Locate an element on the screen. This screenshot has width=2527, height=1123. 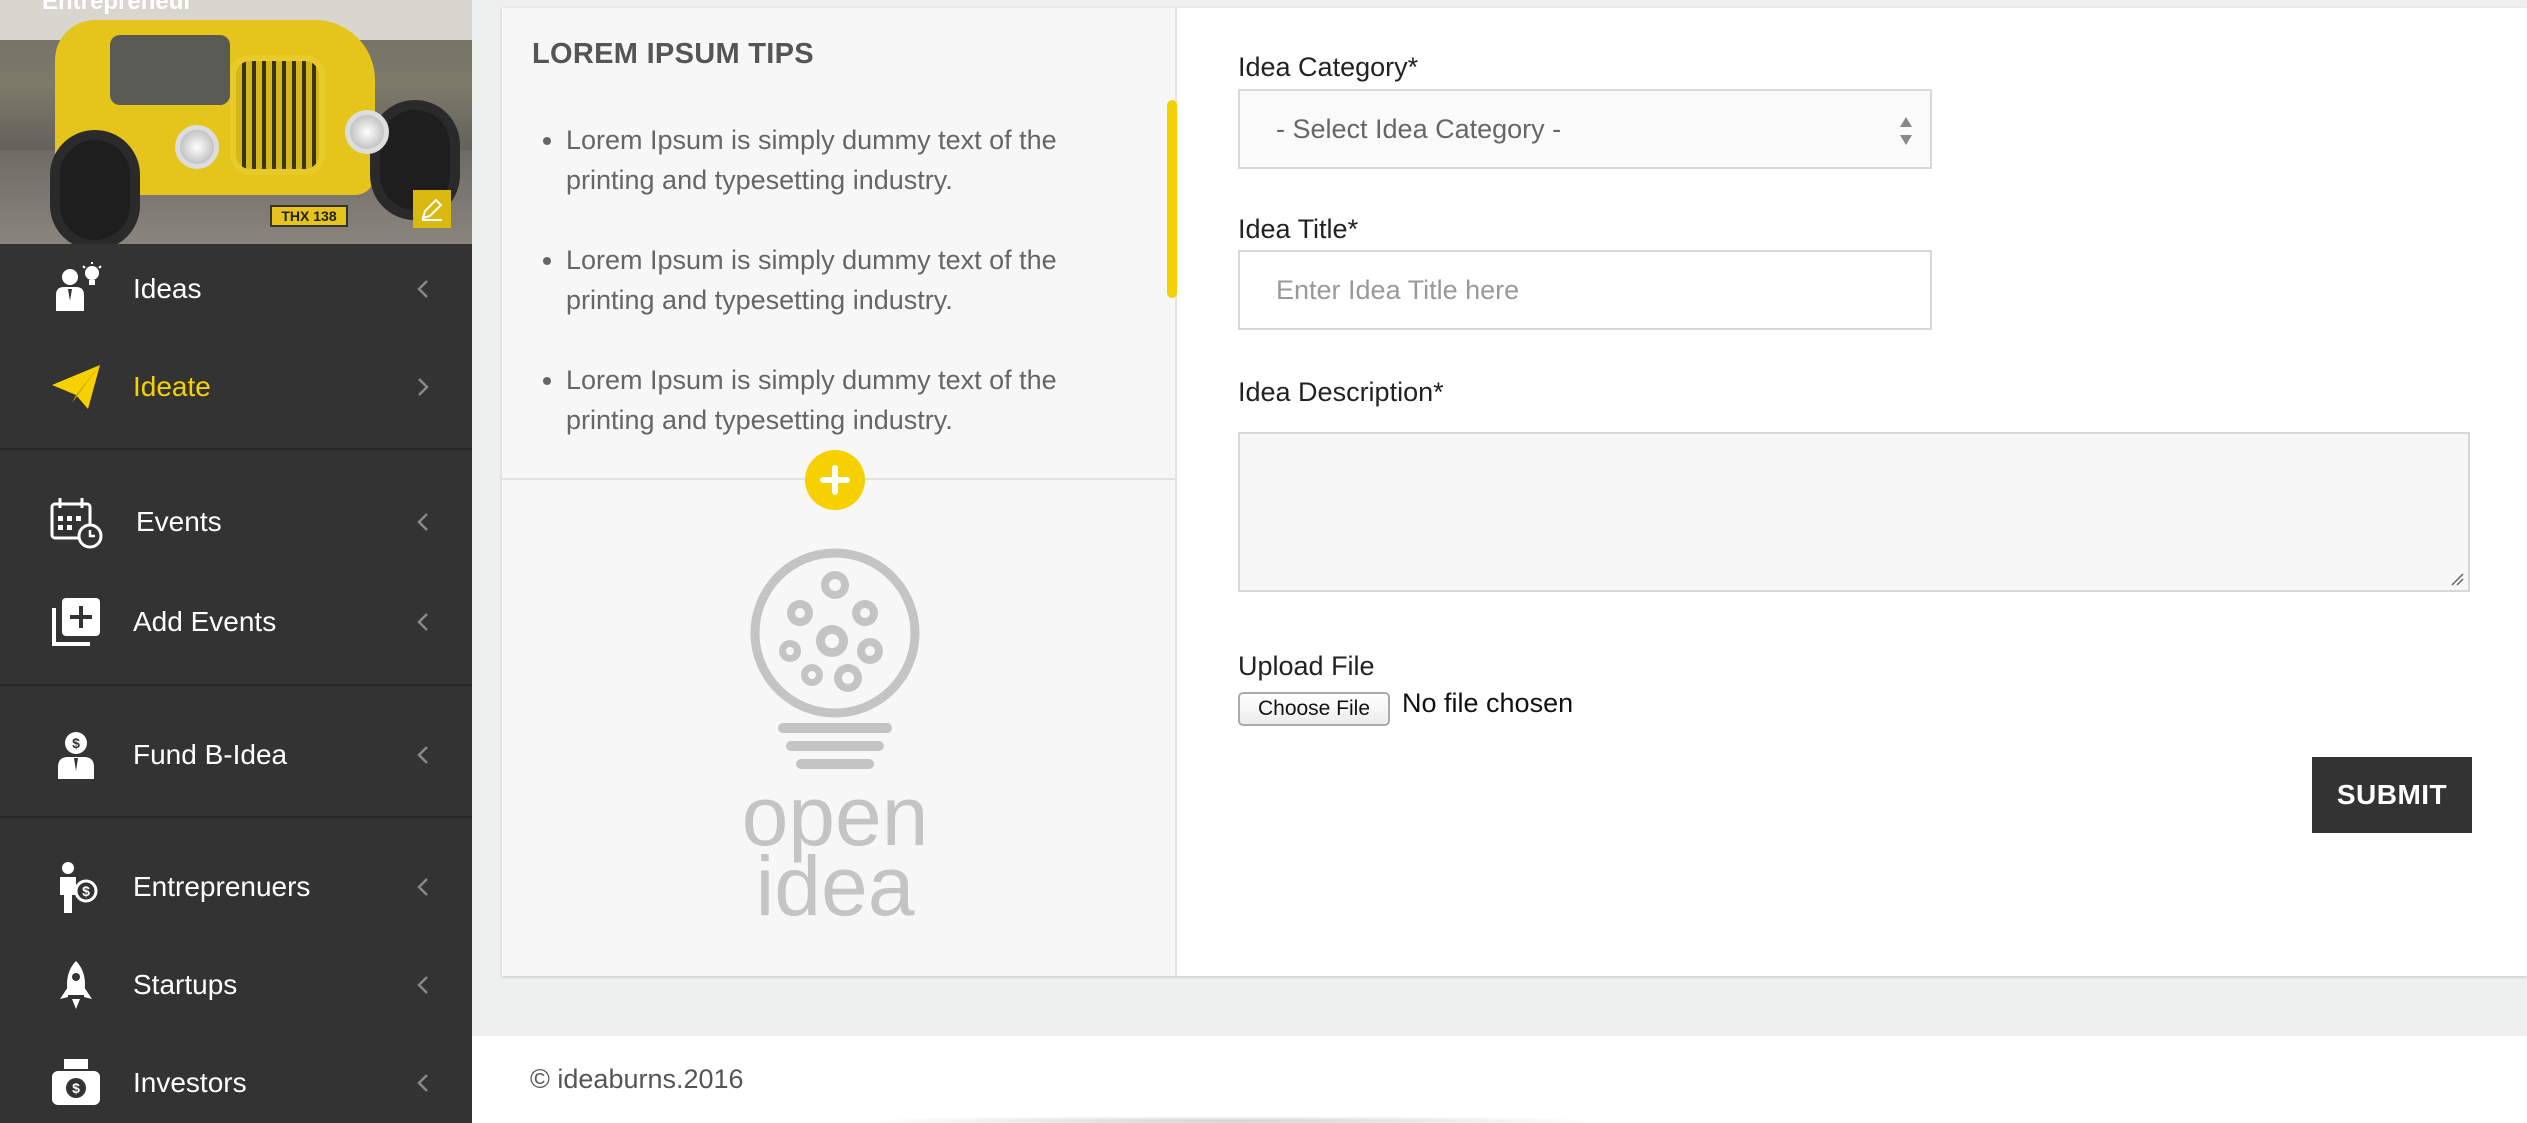
idea-category-value: - Select Idea Category - is located at coordinates (1419, 128).